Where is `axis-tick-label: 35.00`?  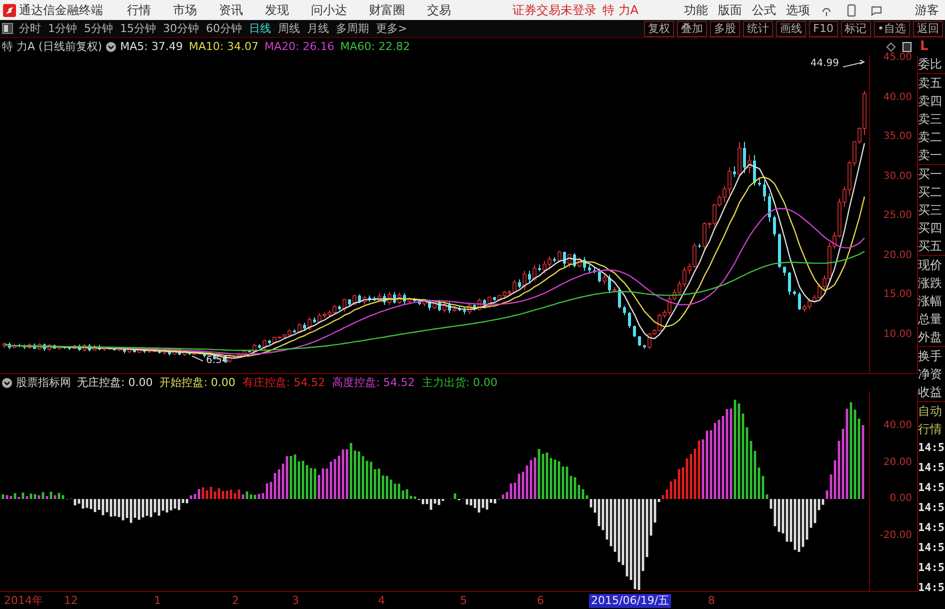
axis-tick-label: 35.00 is located at coordinates (897, 137).